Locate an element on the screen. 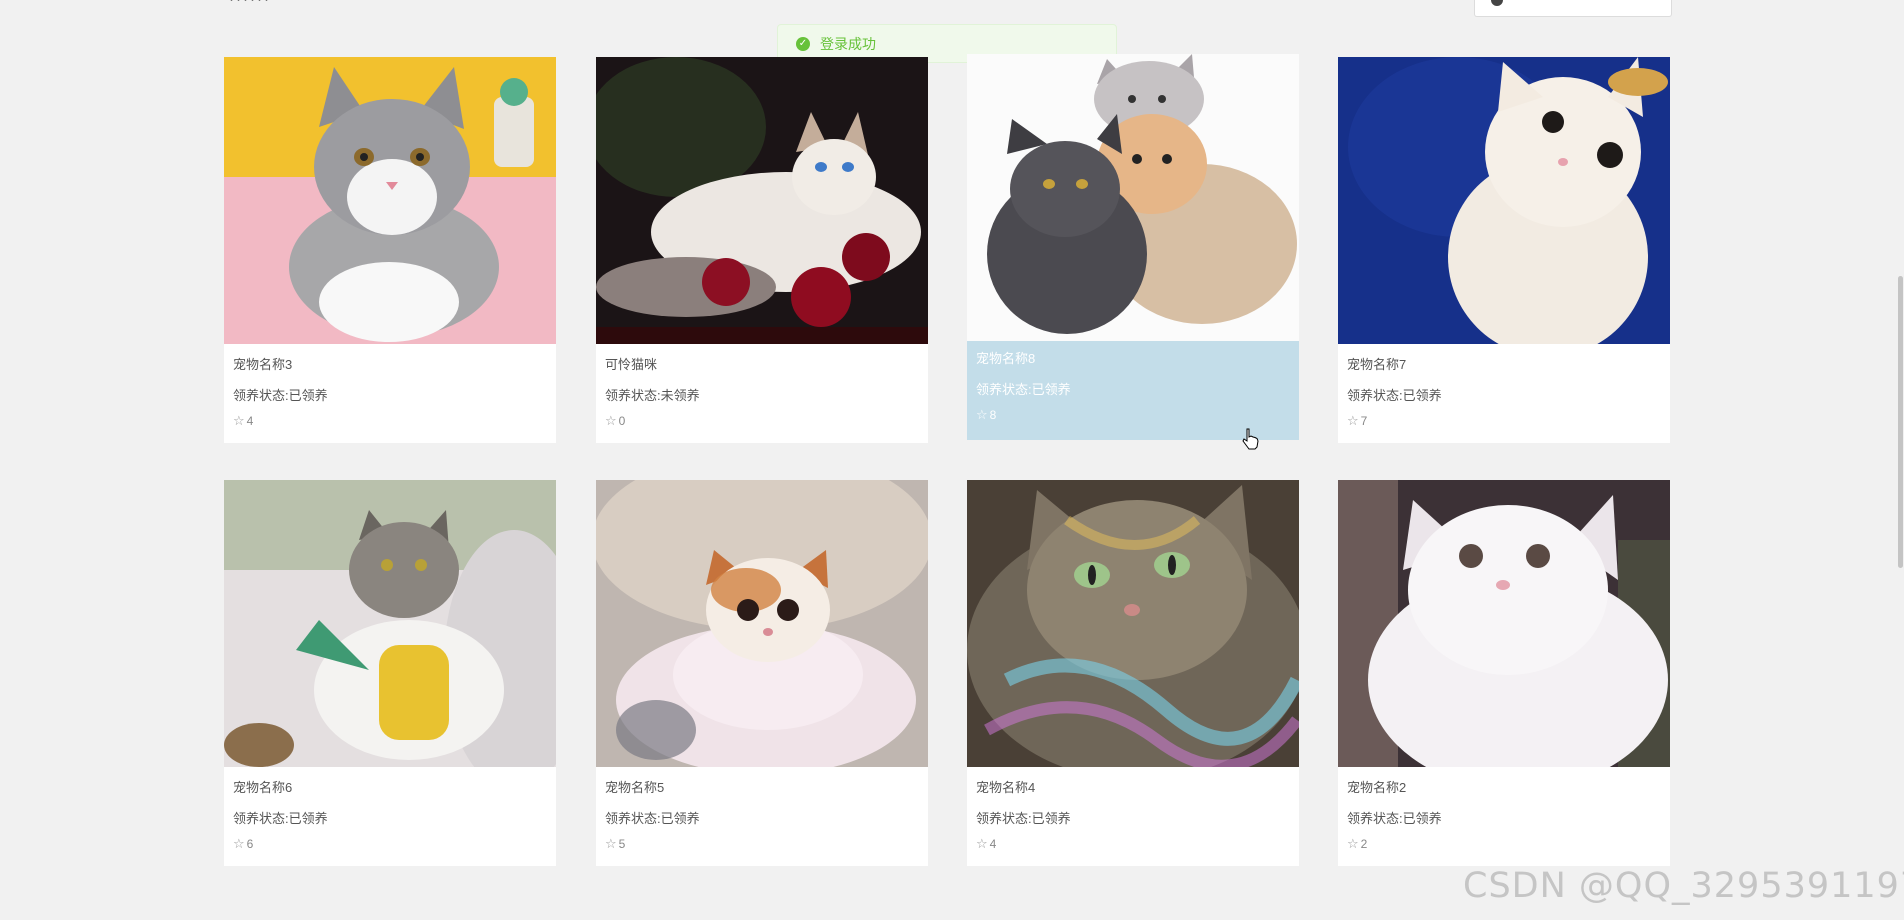 The width and height of the screenshot is (1904, 920). adoption-status: 领养状态:未领养 is located at coordinates (652, 395).